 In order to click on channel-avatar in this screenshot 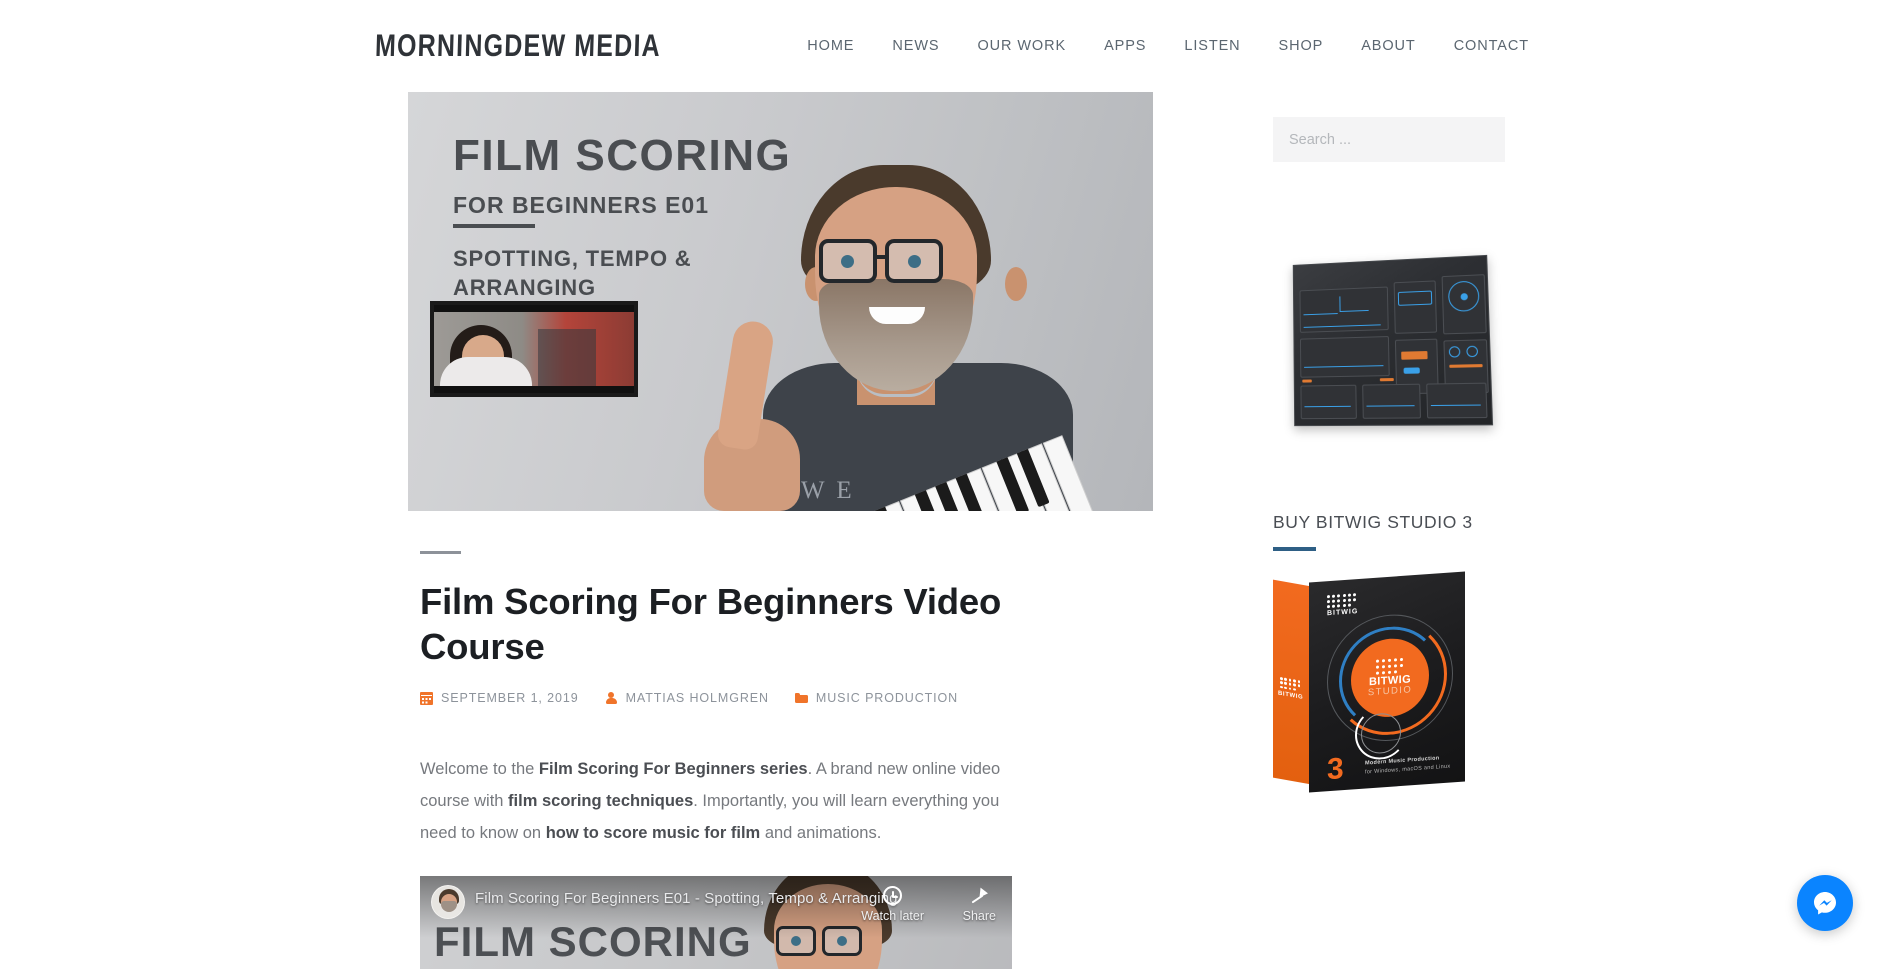, I will do `click(448, 901)`.